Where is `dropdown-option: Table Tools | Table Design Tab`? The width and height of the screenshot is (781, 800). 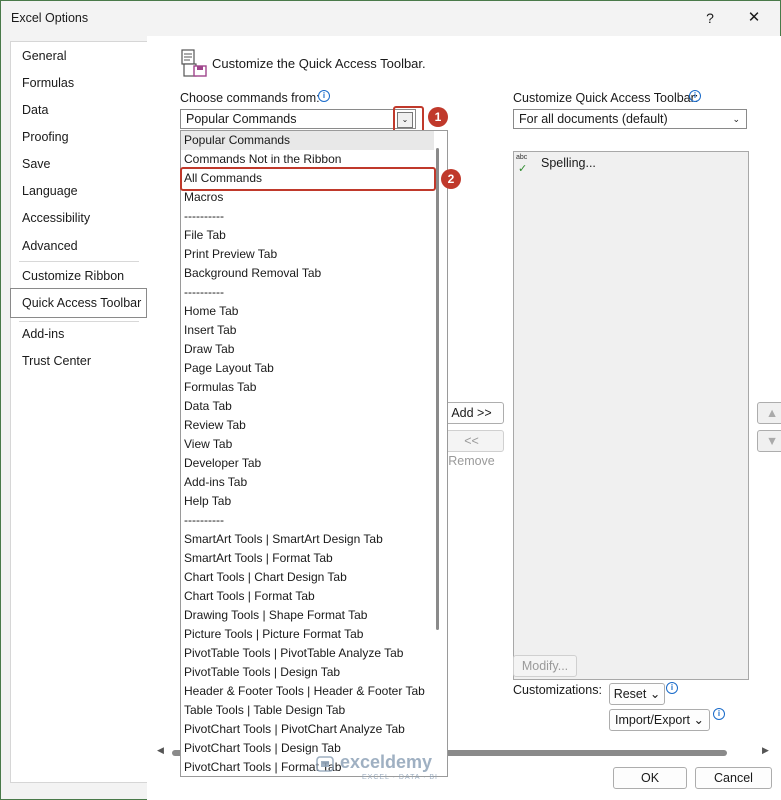
dropdown-option: Table Tools | Table Design Tab is located at coordinates (307, 710).